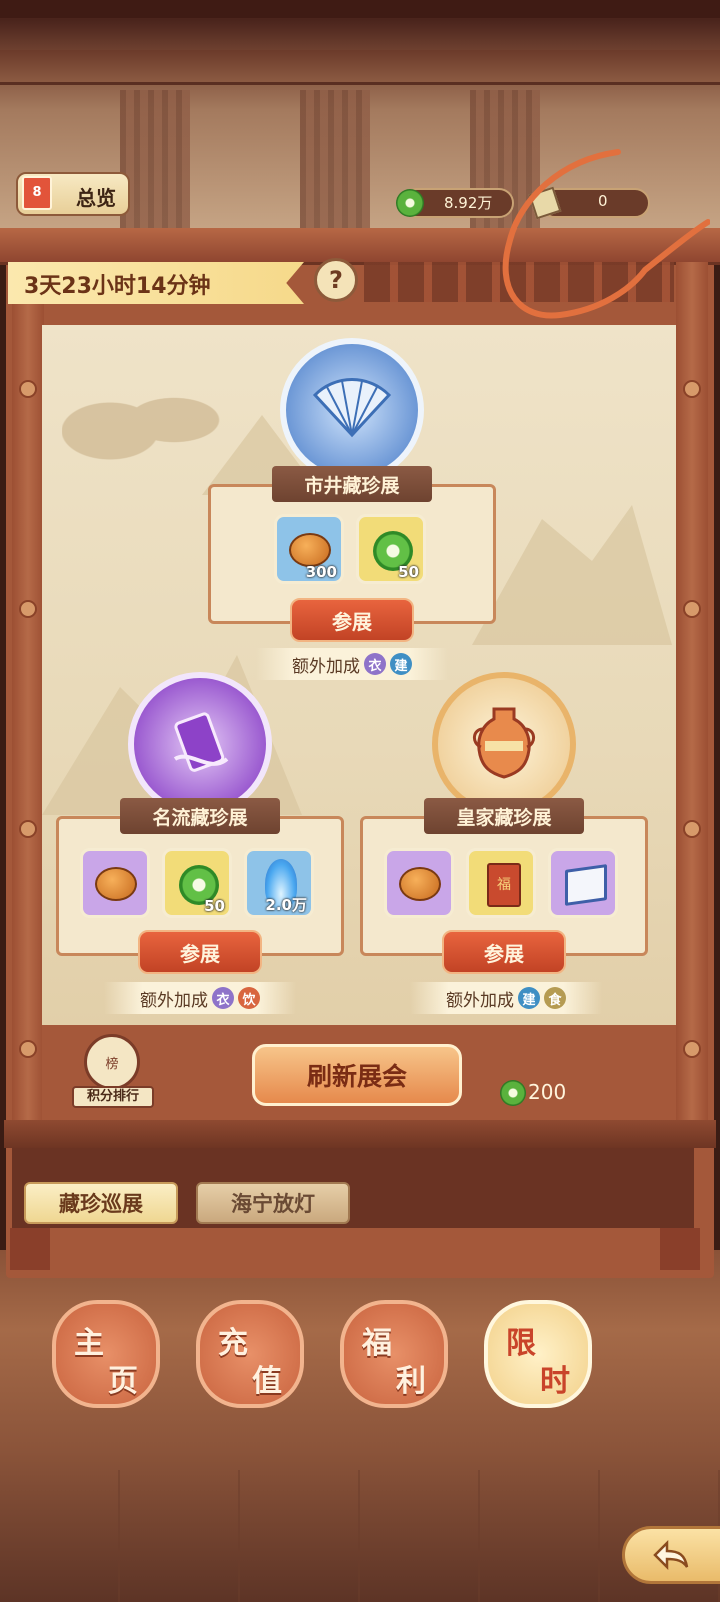 The image size is (720, 1602). I want to click on board-shelf, so click(360, 1134).